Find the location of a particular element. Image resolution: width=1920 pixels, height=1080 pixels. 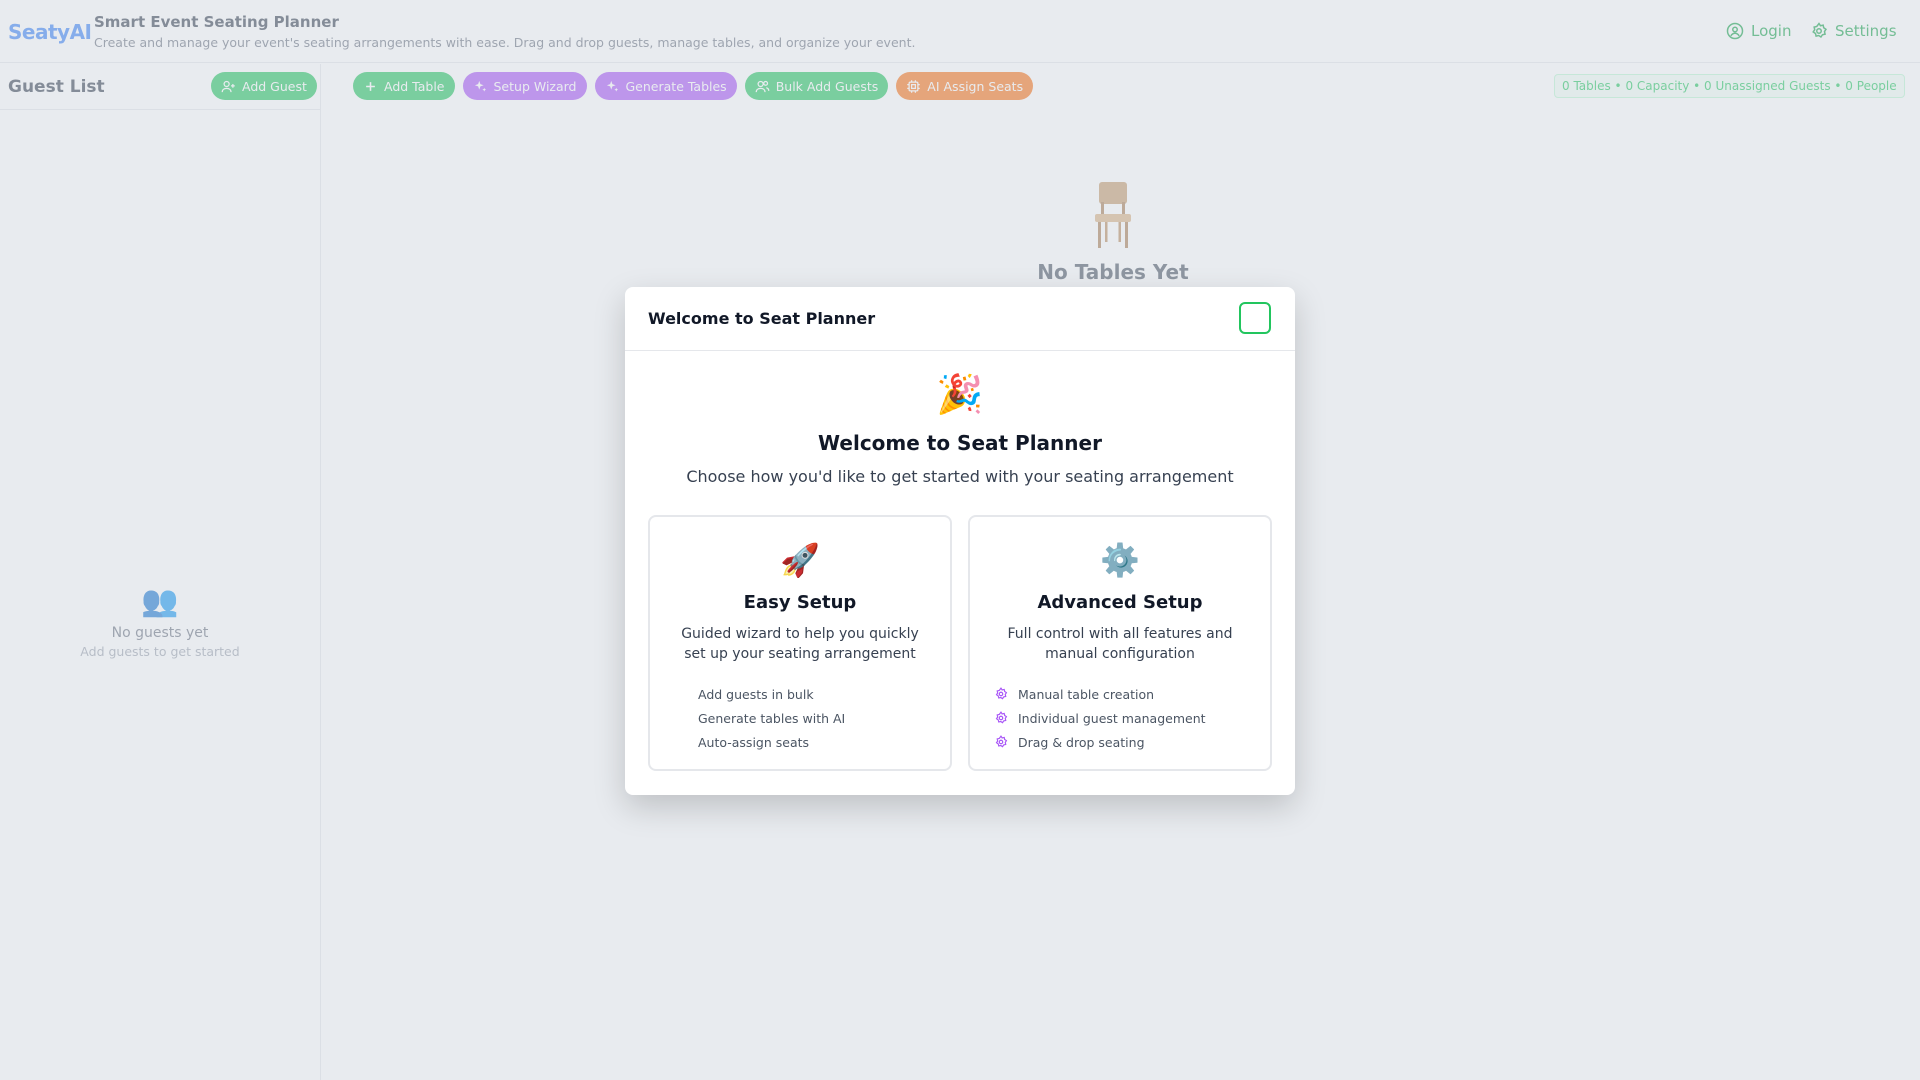

list-item: Manual table creation is located at coordinates (1129, 694).